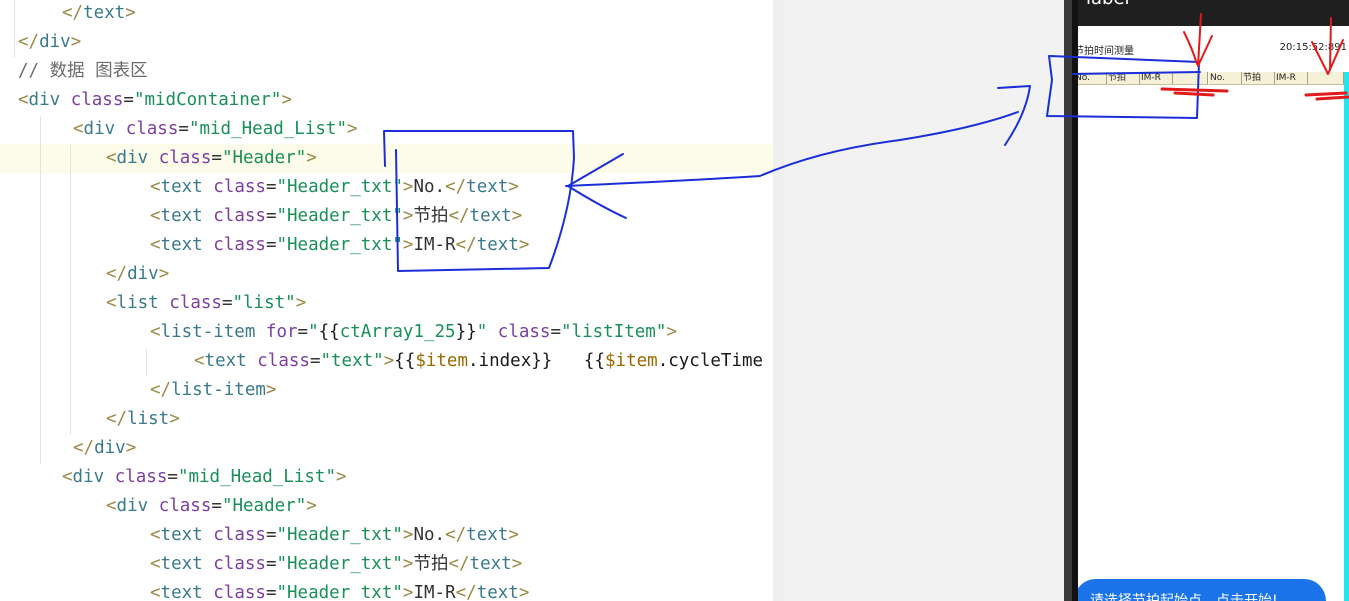 The width and height of the screenshot is (1349, 601). What do you see at coordinates (264, 303) in the screenshot?
I see `code-token: "list"` at bounding box center [264, 303].